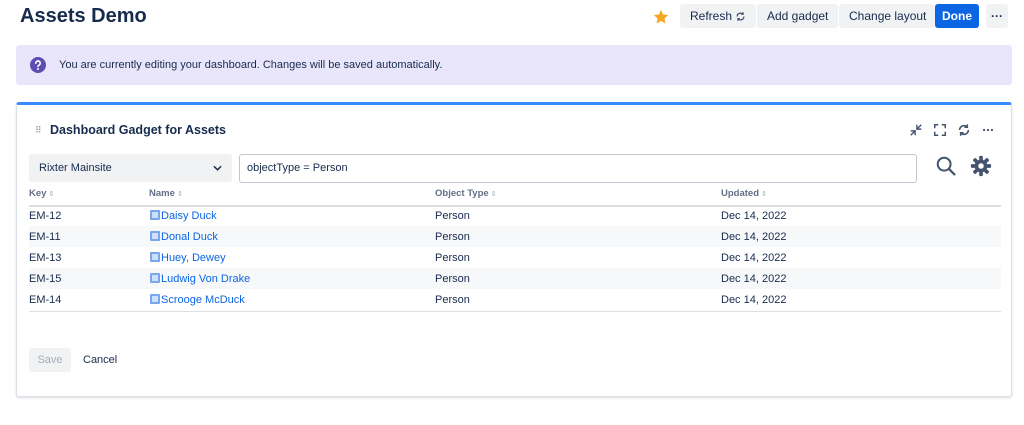 This screenshot has height=425, width=1024. I want to click on refresh-button: Refresh, so click(718, 16).